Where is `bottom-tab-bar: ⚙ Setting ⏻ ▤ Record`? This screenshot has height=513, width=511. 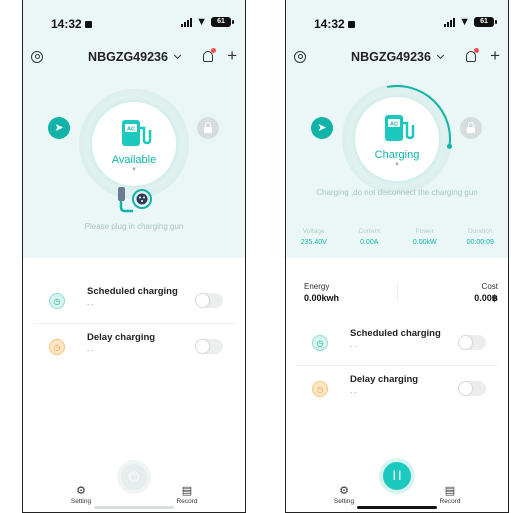 bottom-tab-bar: ⚙ Setting ⏻ ▤ Record is located at coordinates (134, 486).